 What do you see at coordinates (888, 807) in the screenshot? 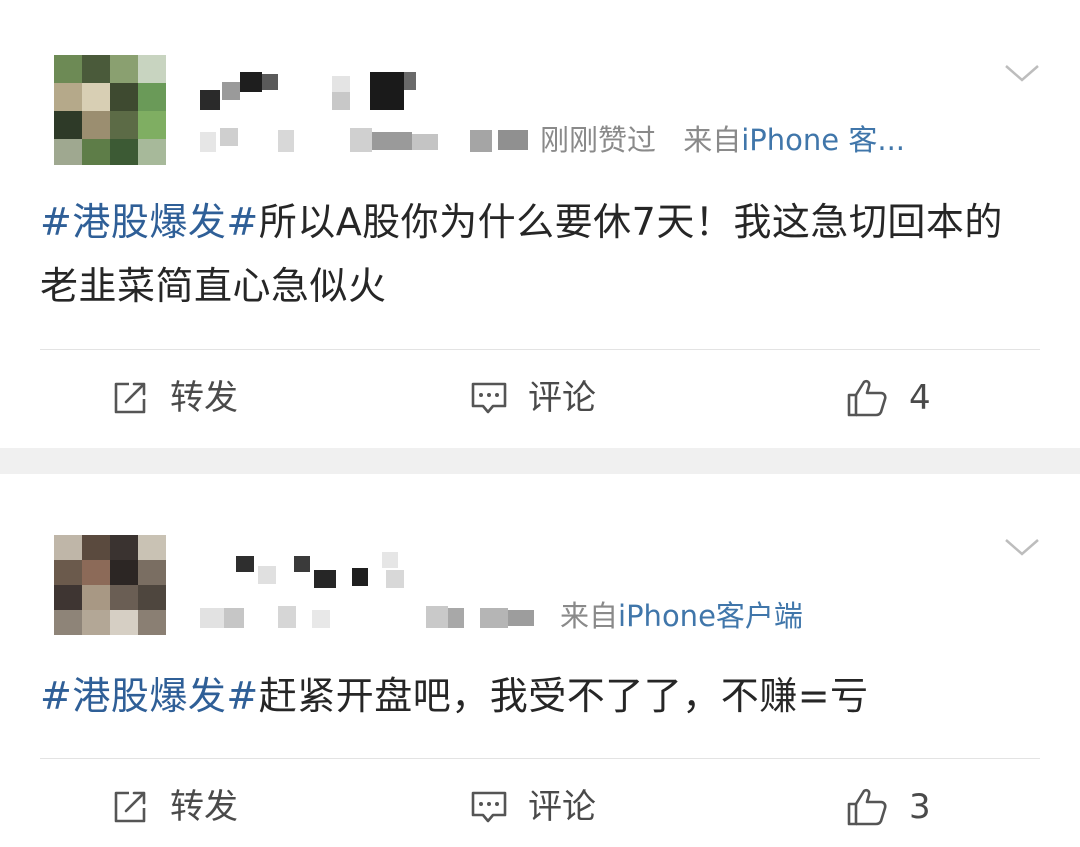
I see `like-button: 3` at bounding box center [888, 807].